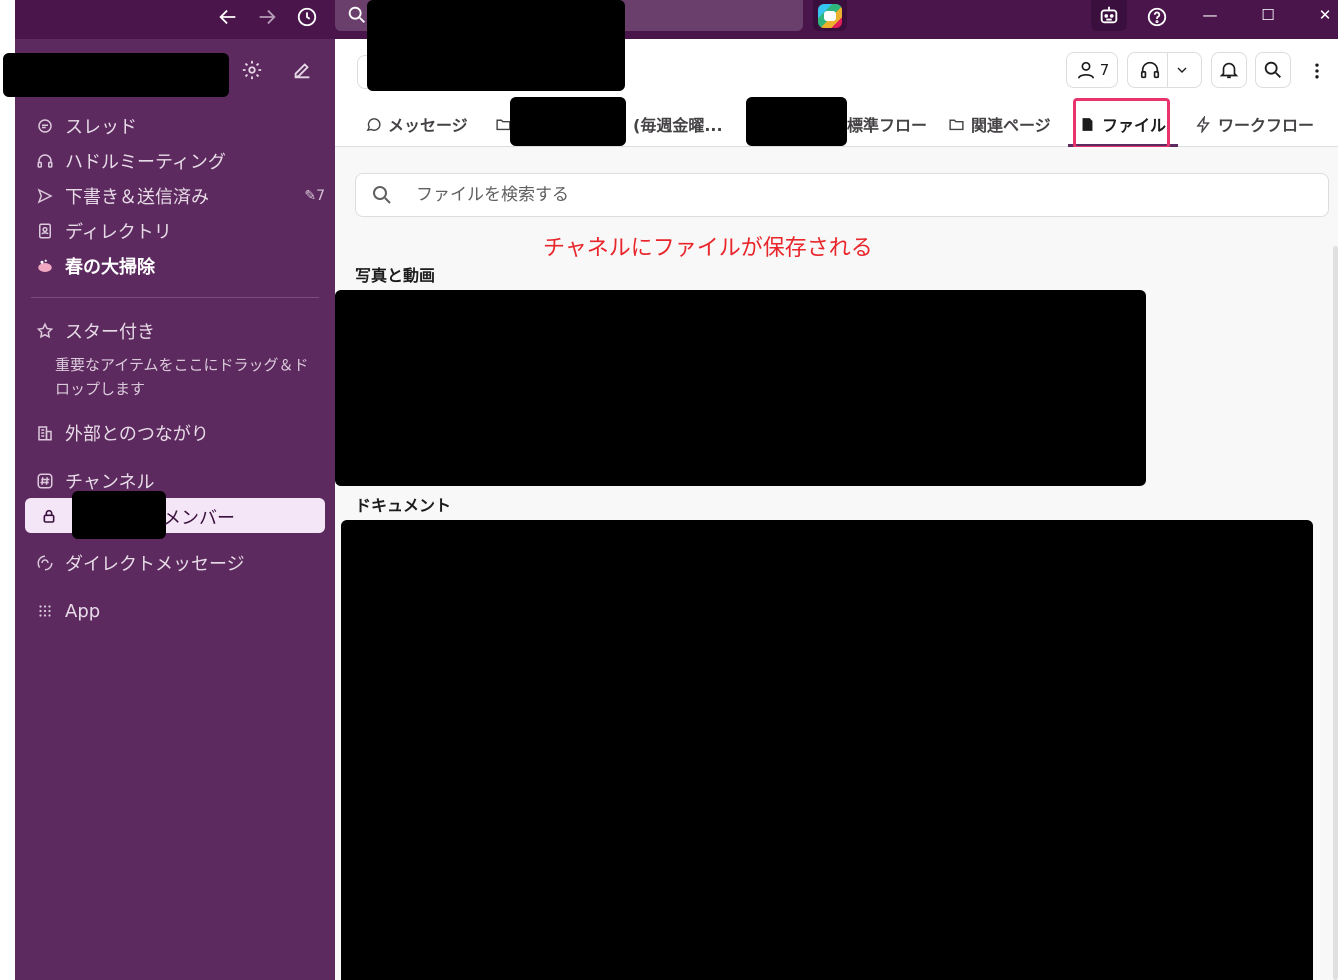 The height and width of the screenshot is (980, 1338). I want to click on sidebar-item-huddles: ハドルミーティング, so click(180, 161).